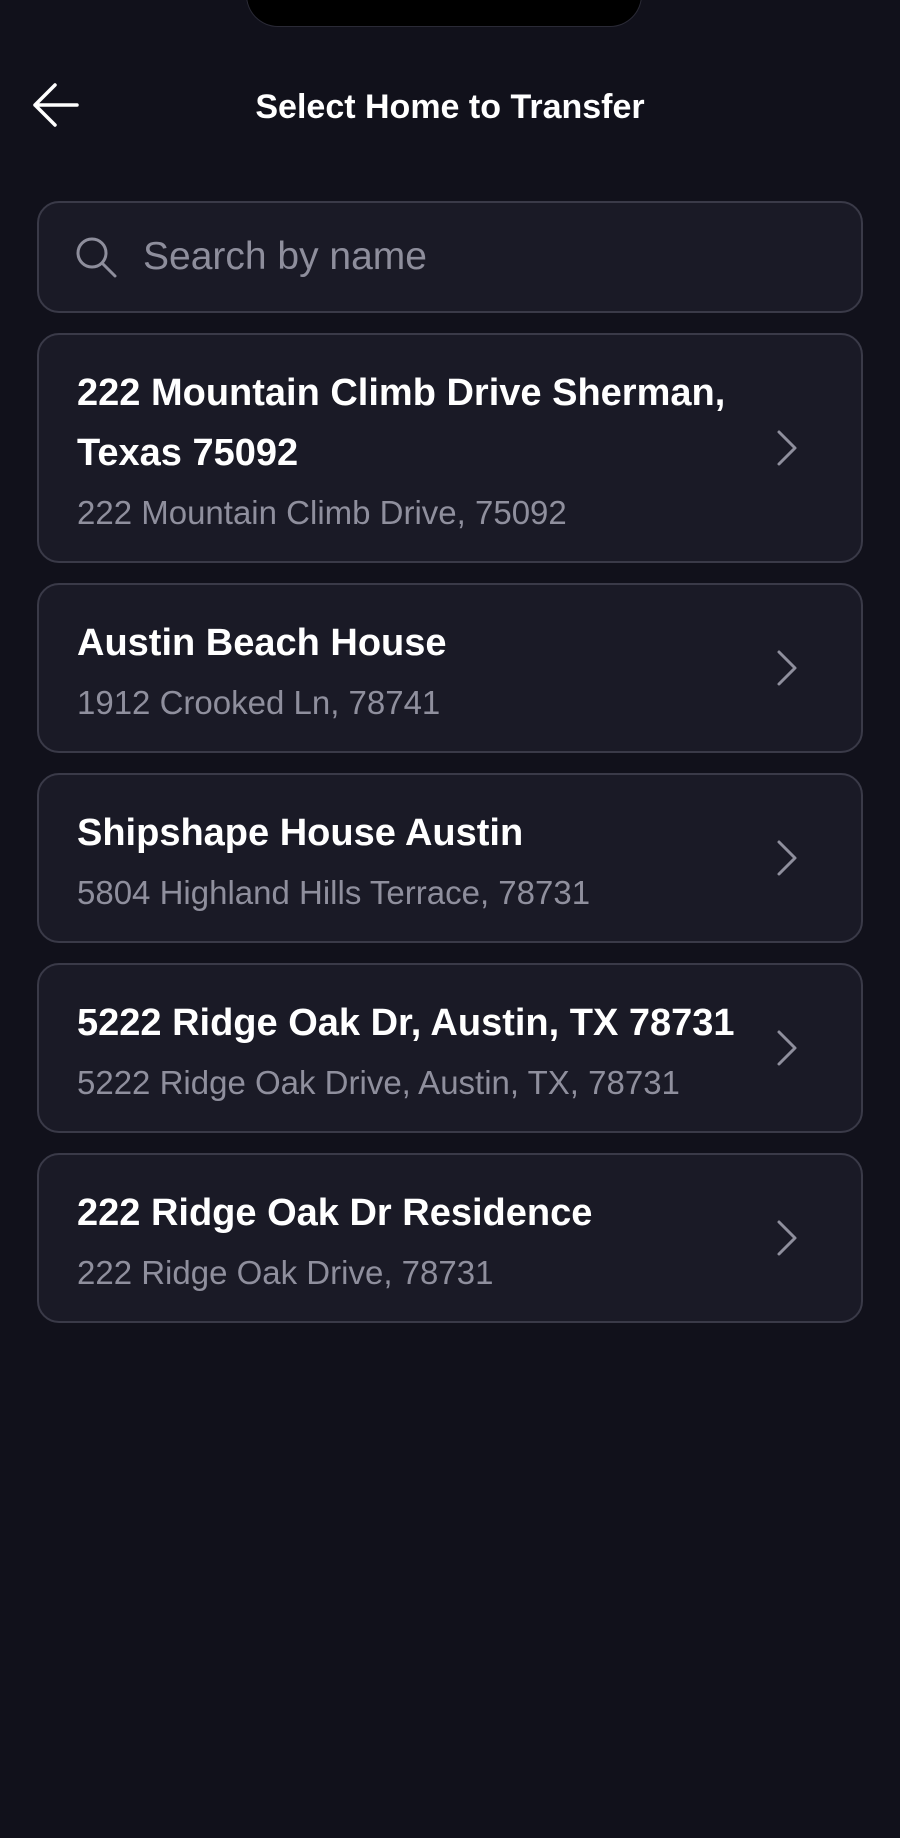 The height and width of the screenshot is (1838, 900). I want to click on arrow-left-icon, so click(55, 107).